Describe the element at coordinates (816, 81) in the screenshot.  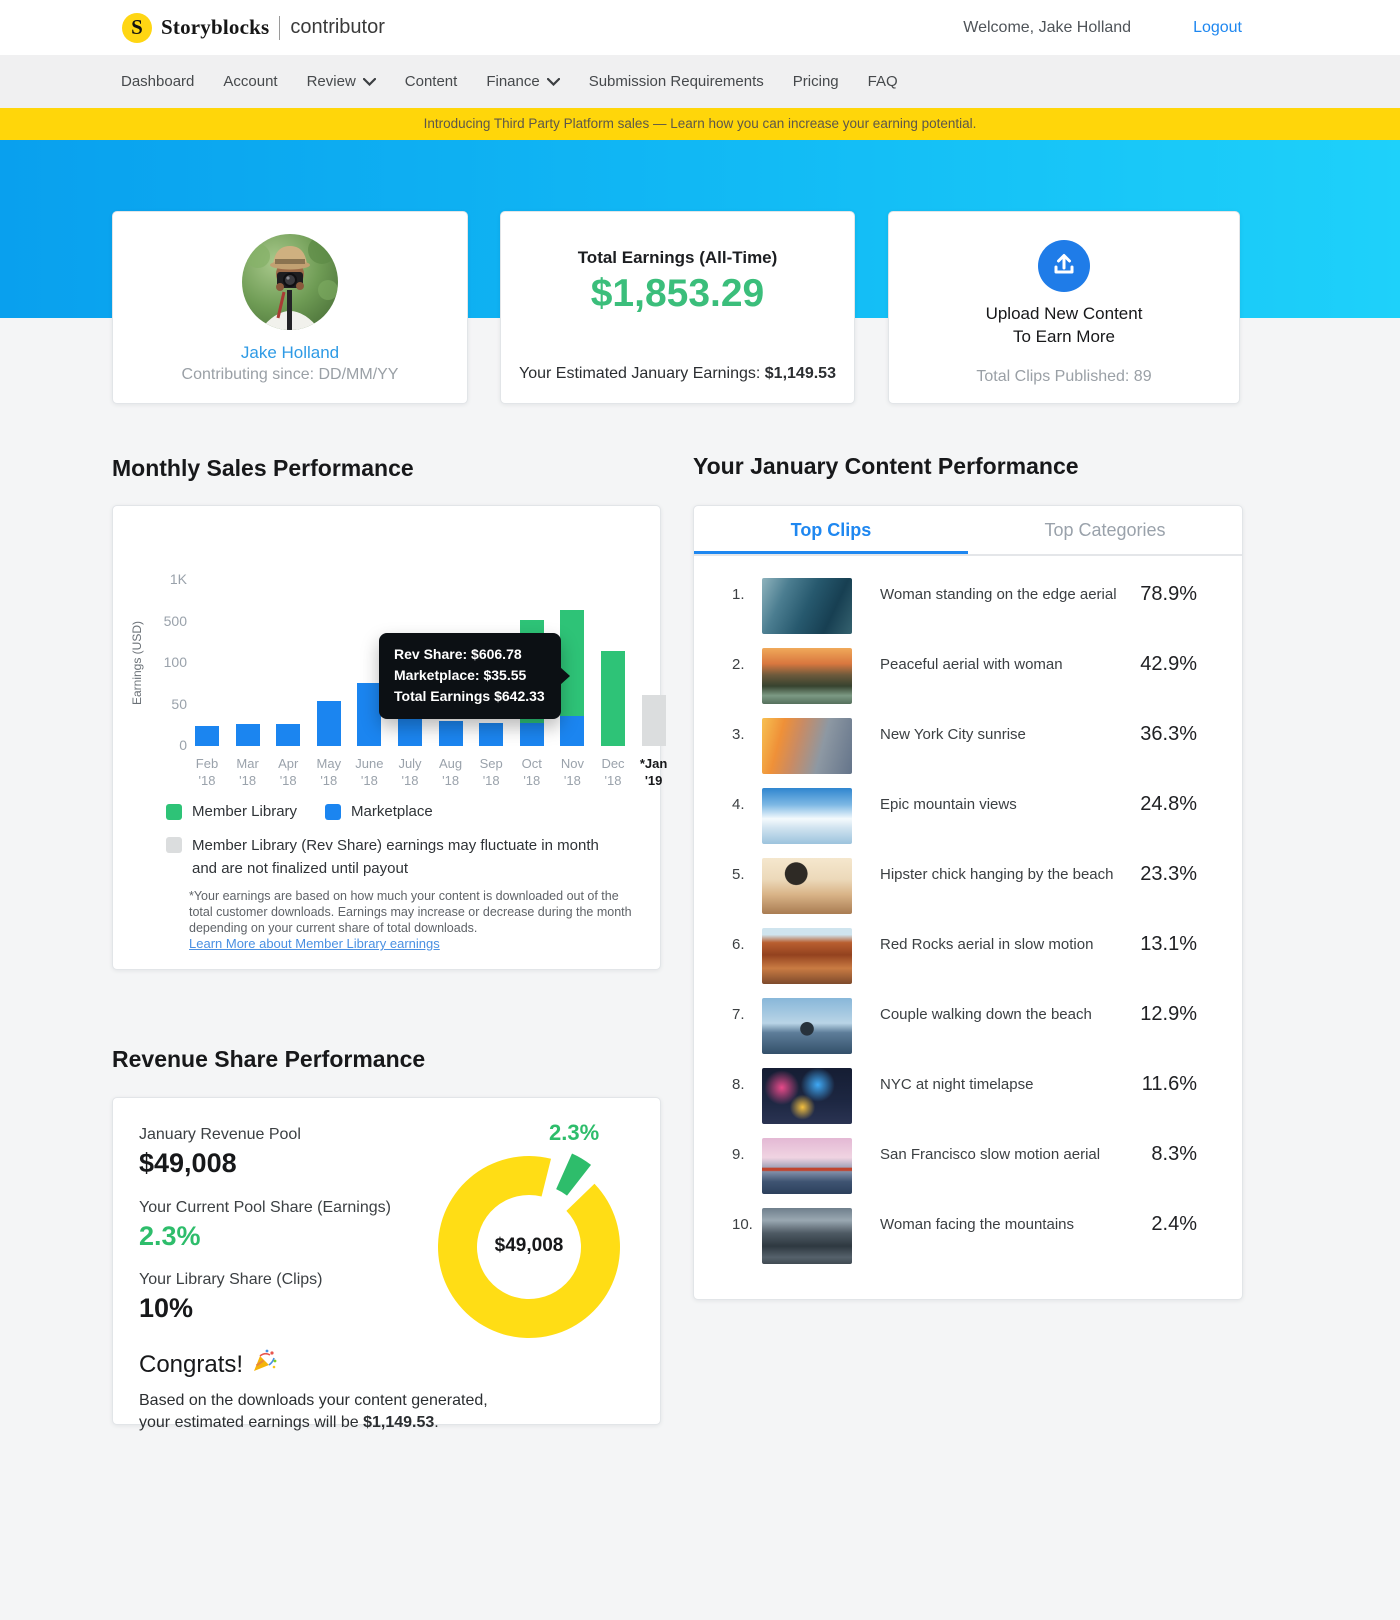
I see `nav-item-pricing: Pricing` at that location.